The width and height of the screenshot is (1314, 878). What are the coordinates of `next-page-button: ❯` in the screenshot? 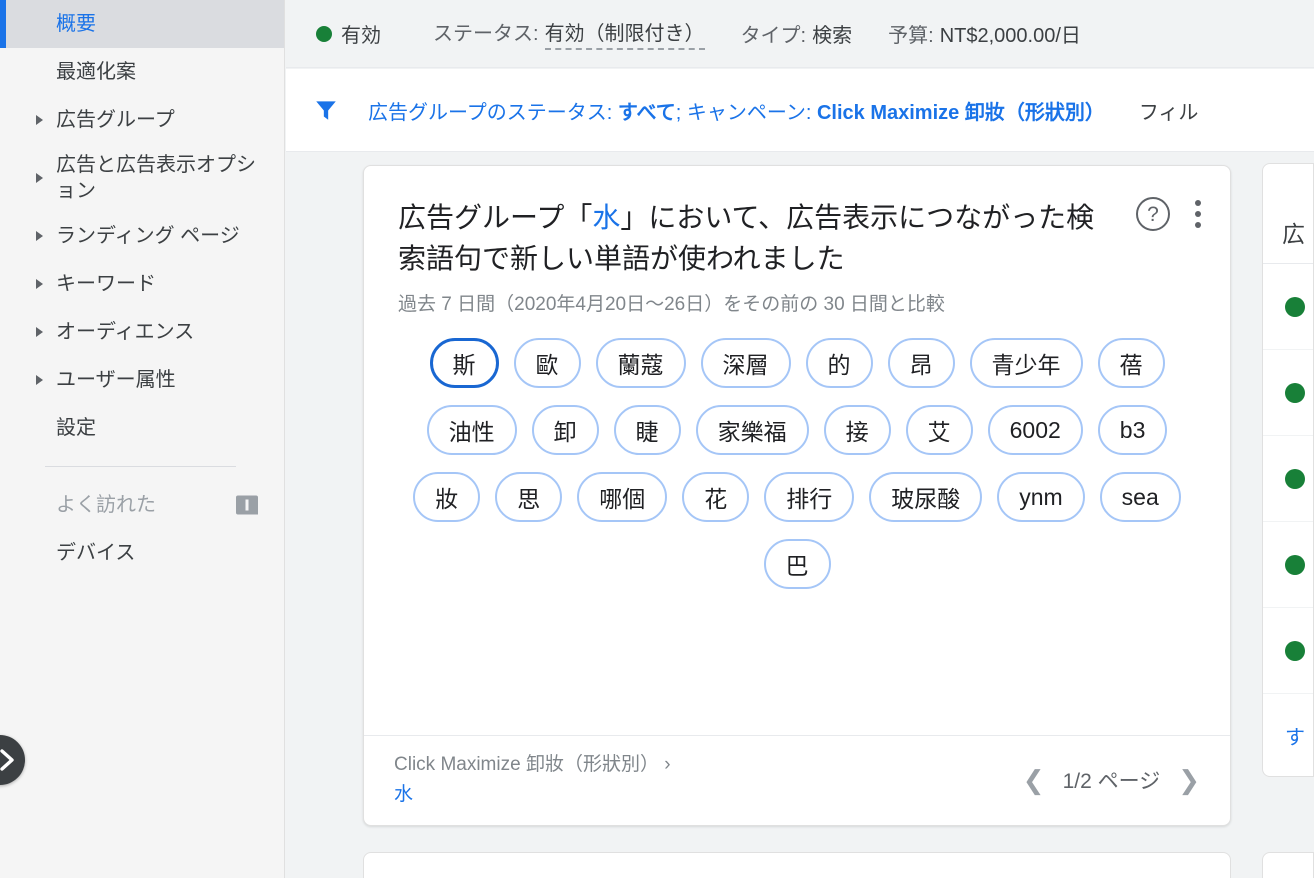 It's located at (1189, 780).